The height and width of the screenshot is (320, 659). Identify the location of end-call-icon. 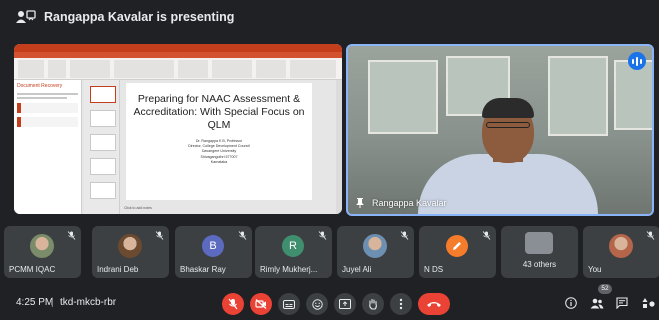
(434, 304).